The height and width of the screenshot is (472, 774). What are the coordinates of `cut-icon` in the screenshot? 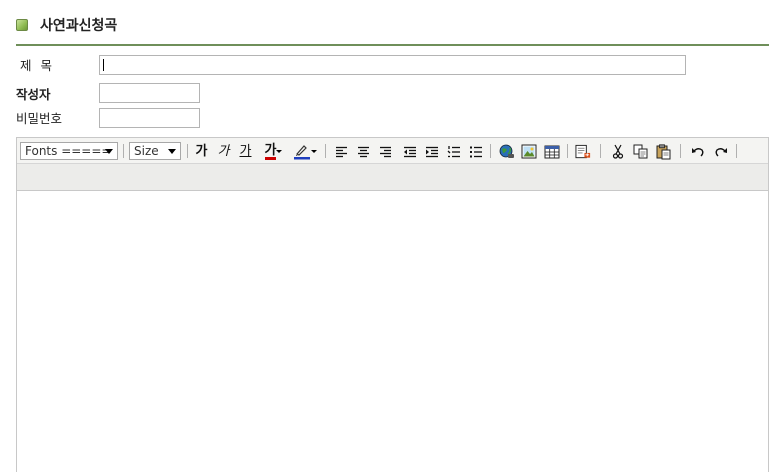 It's located at (617, 151).